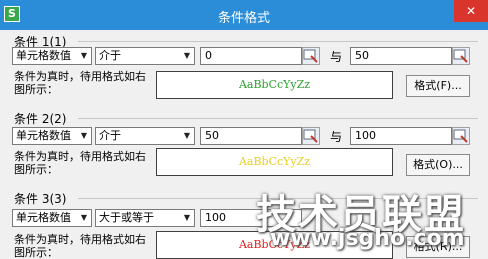  What do you see at coordinates (40, 119) in the screenshot?
I see `condition-2-label: 条件 2(2)` at bounding box center [40, 119].